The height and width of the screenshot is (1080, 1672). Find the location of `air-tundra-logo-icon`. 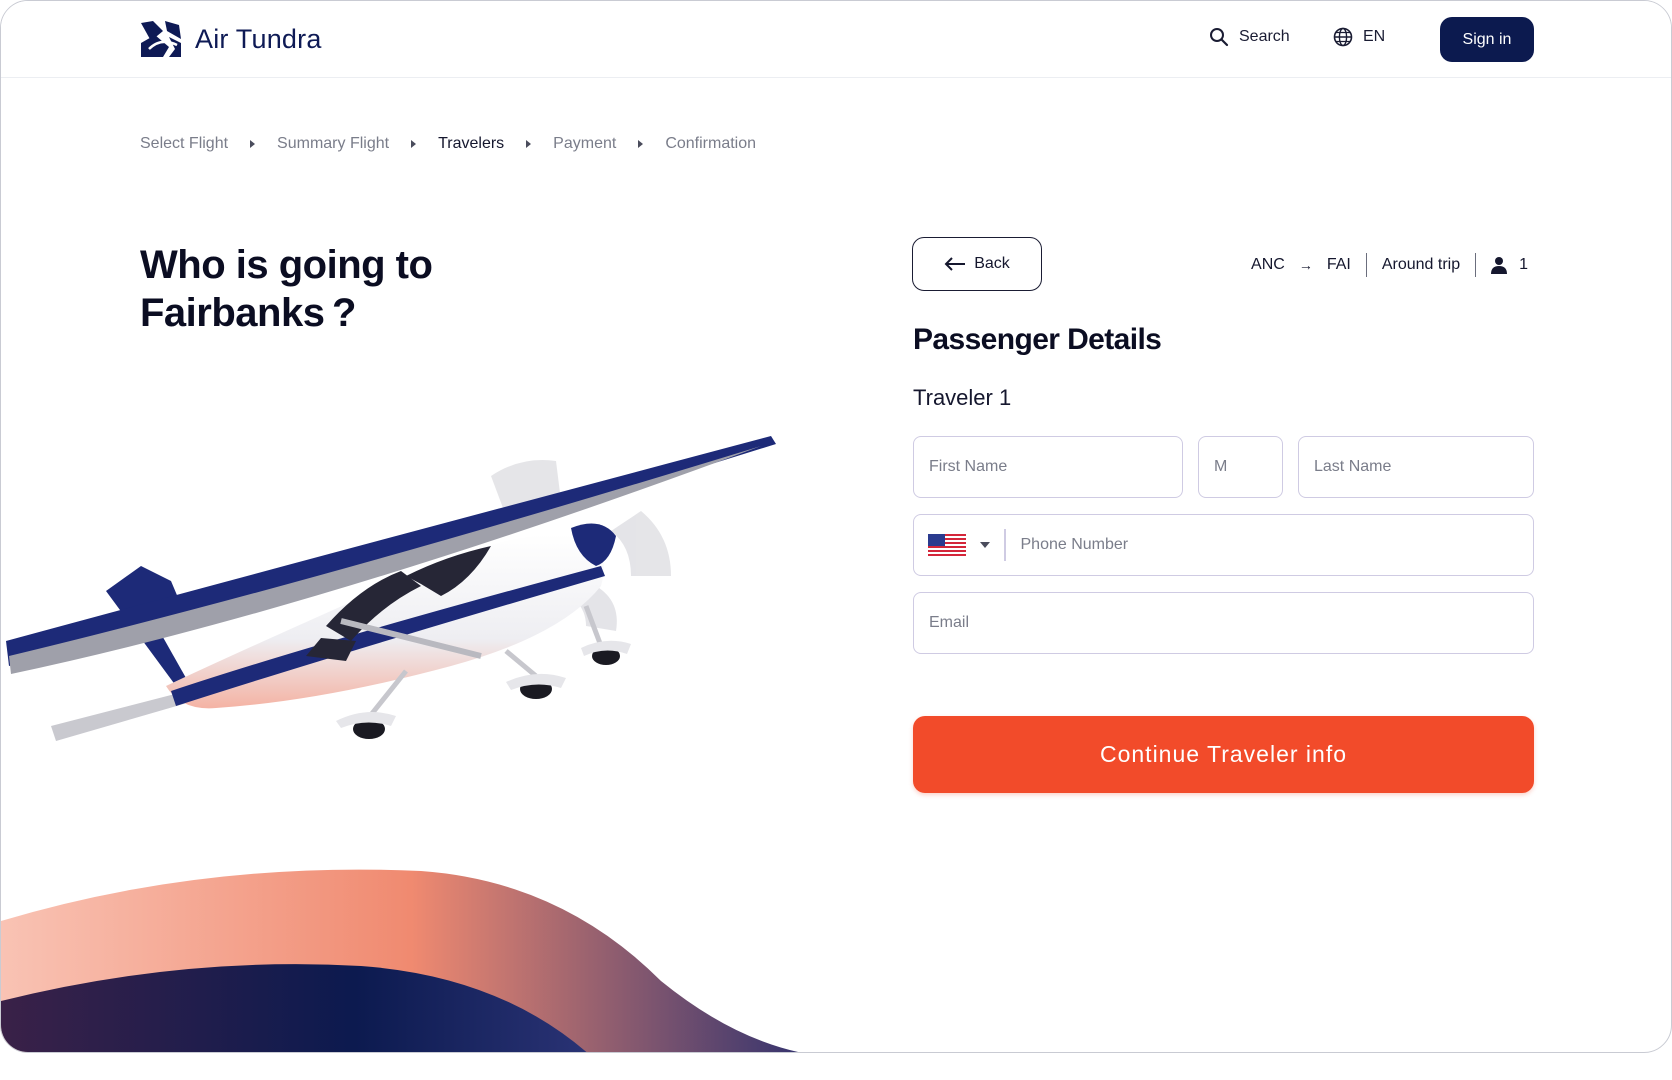

air-tundra-logo-icon is located at coordinates (161, 39).